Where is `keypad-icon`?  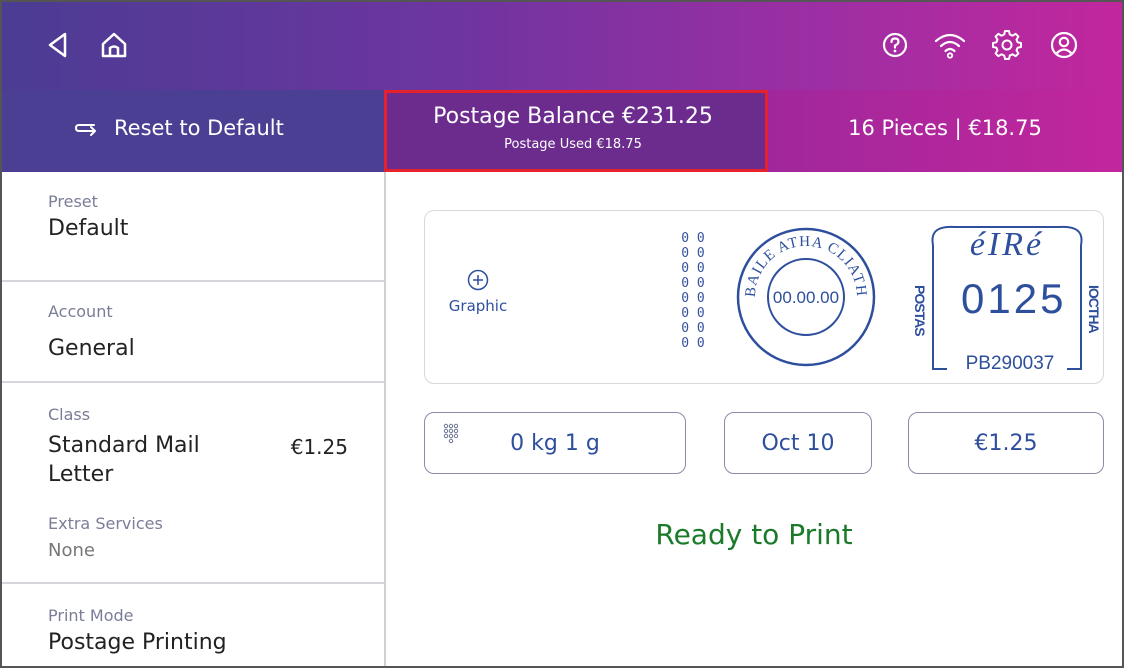 keypad-icon is located at coordinates (451, 440).